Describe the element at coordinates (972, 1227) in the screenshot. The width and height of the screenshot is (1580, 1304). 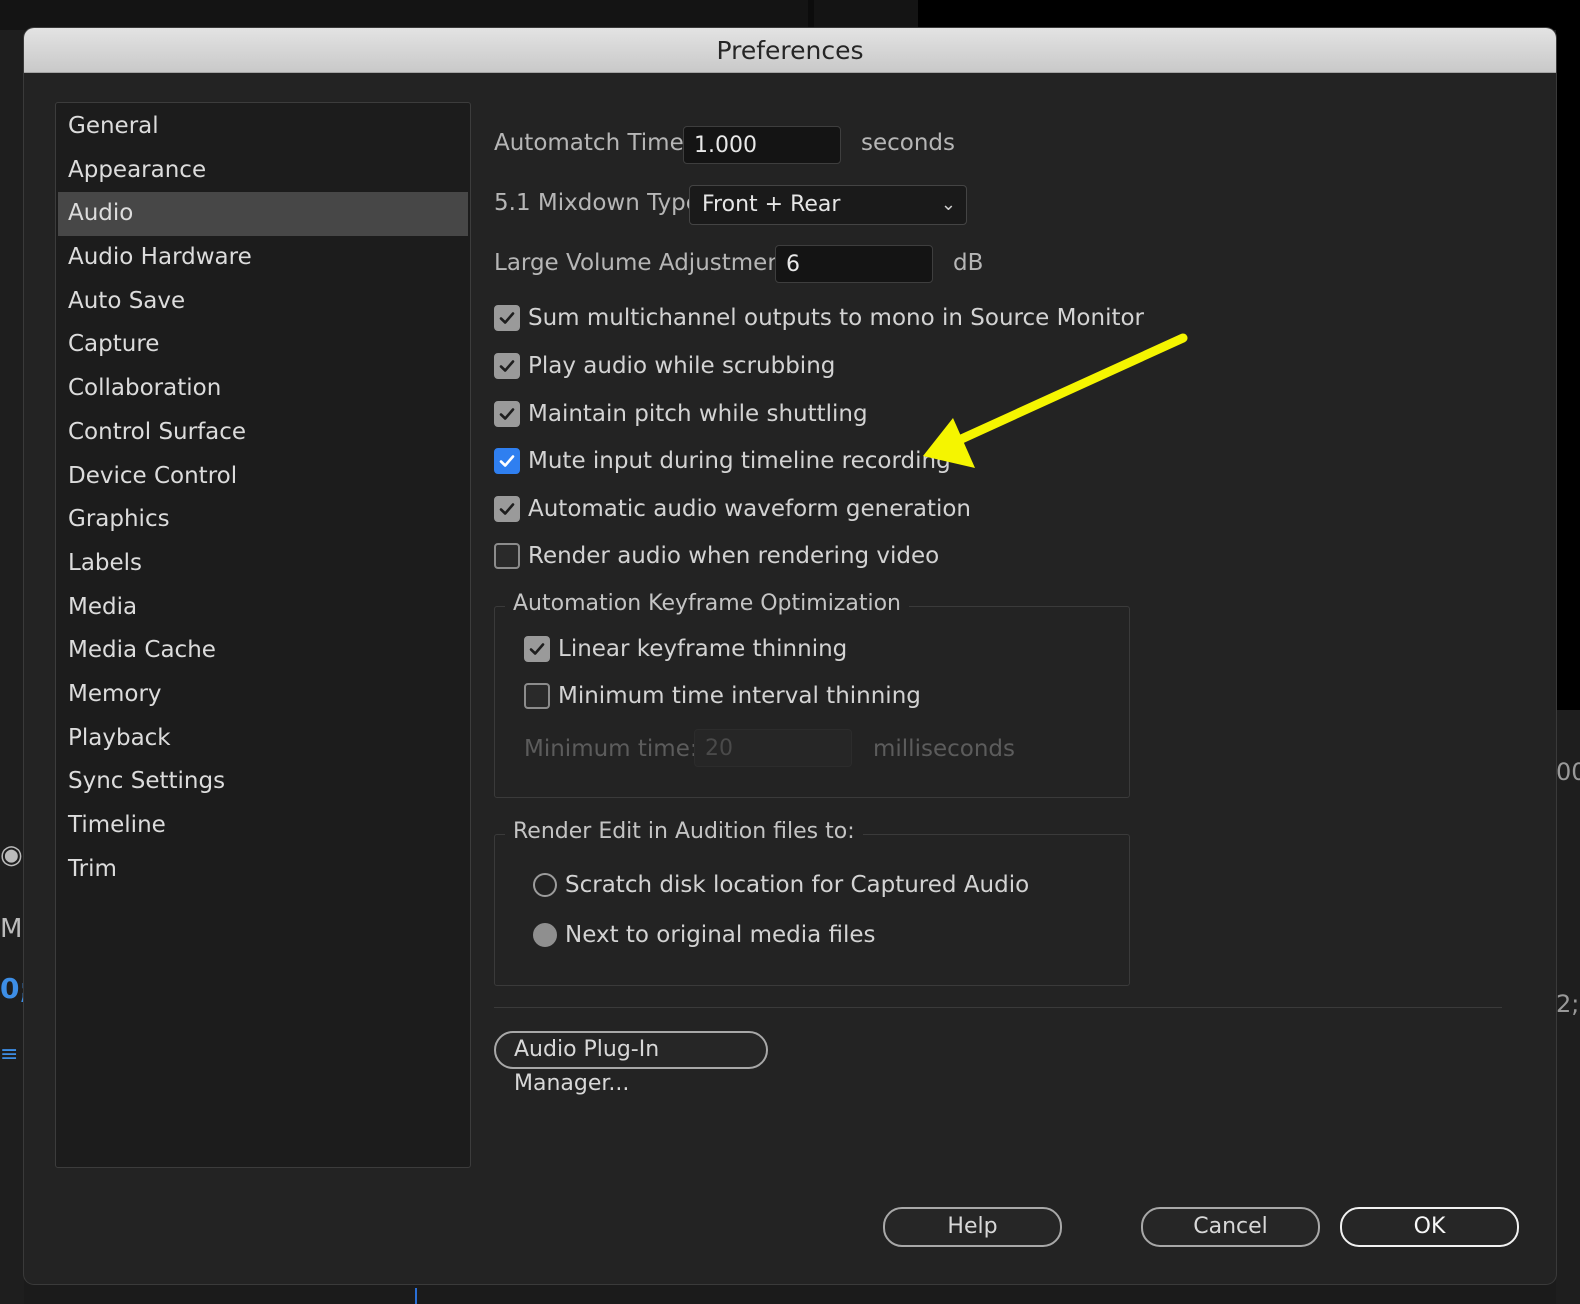
I see `help-button: Help` at that location.